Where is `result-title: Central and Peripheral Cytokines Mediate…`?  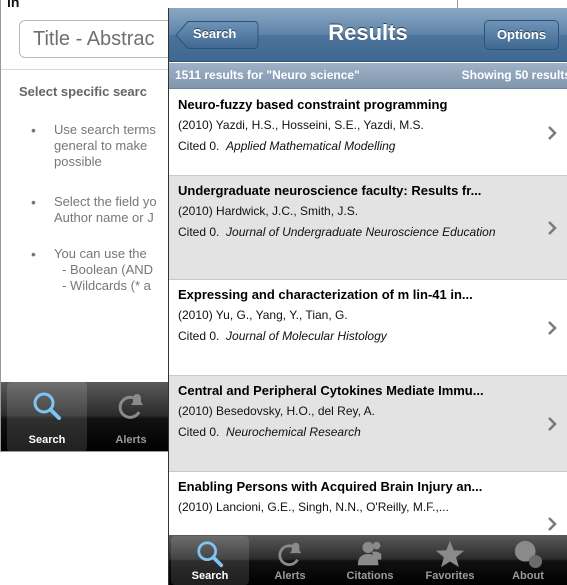
result-title: Central and Peripheral Cytokines Mediate… is located at coordinates (331, 390).